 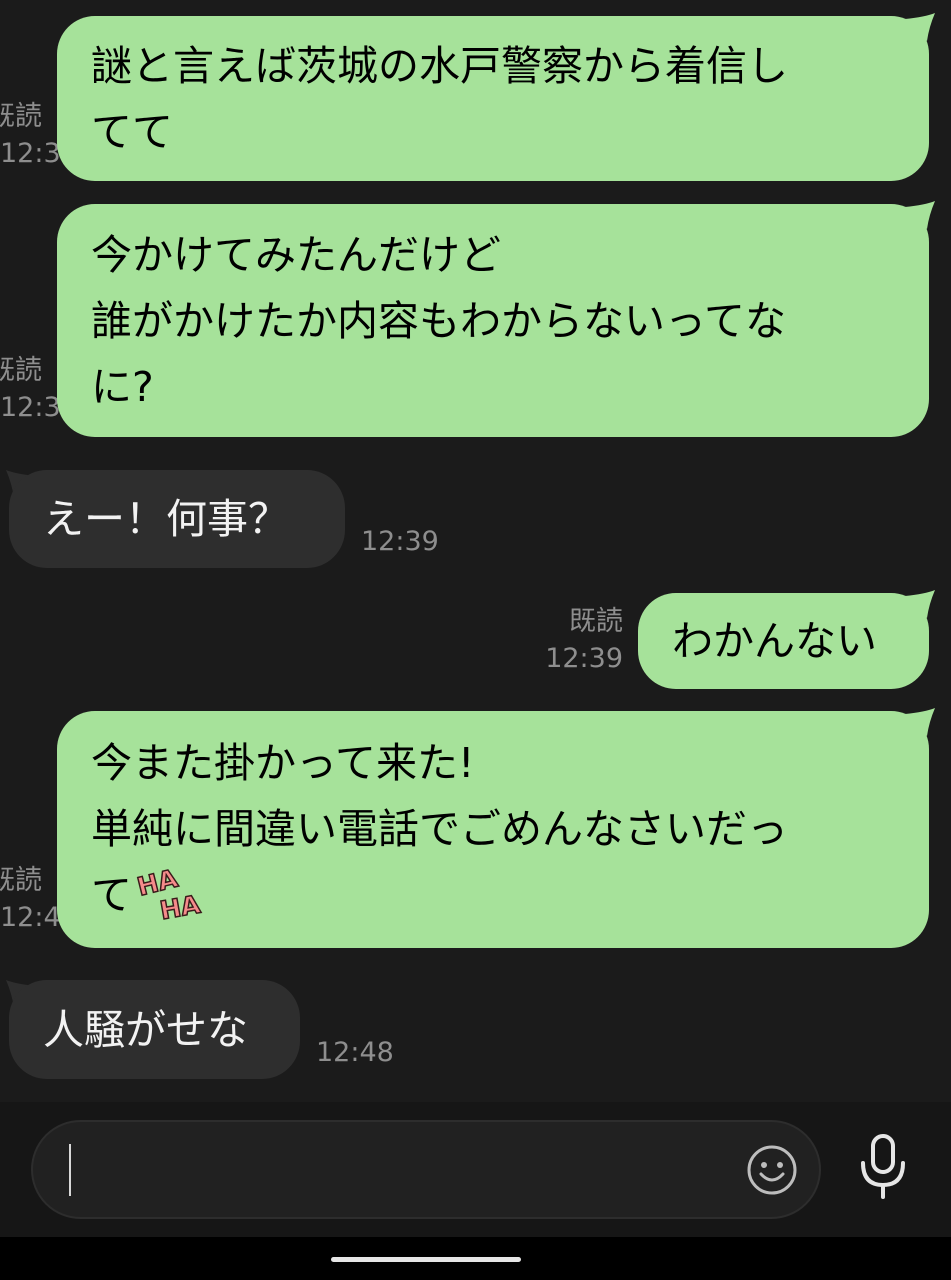 What do you see at coordinates (426, 1259) in the screenshot?
I see `home-indicator` at bounding box center [426, 1259].